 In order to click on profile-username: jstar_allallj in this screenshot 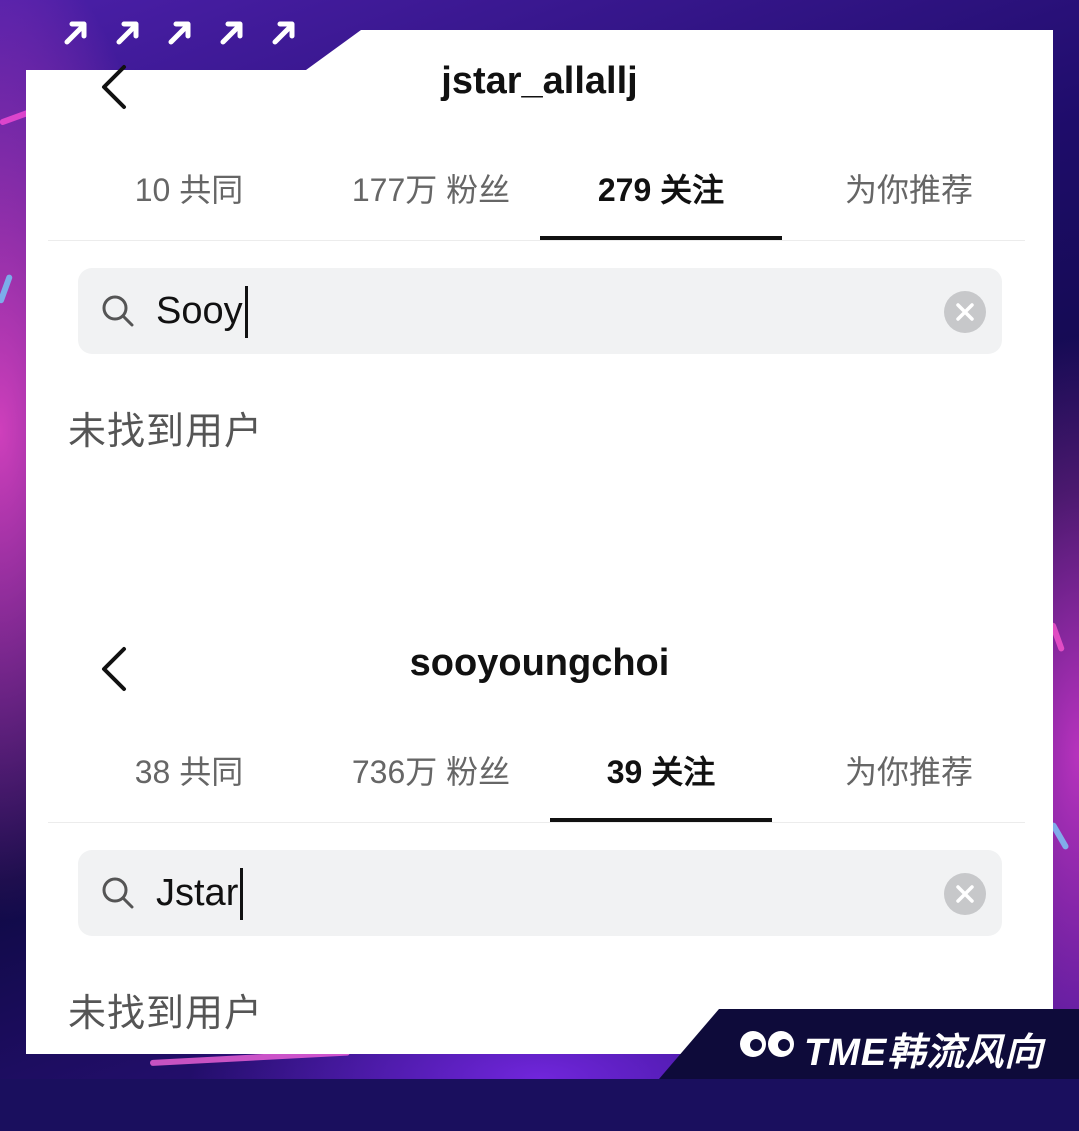, I will do `click(539, 81)`.